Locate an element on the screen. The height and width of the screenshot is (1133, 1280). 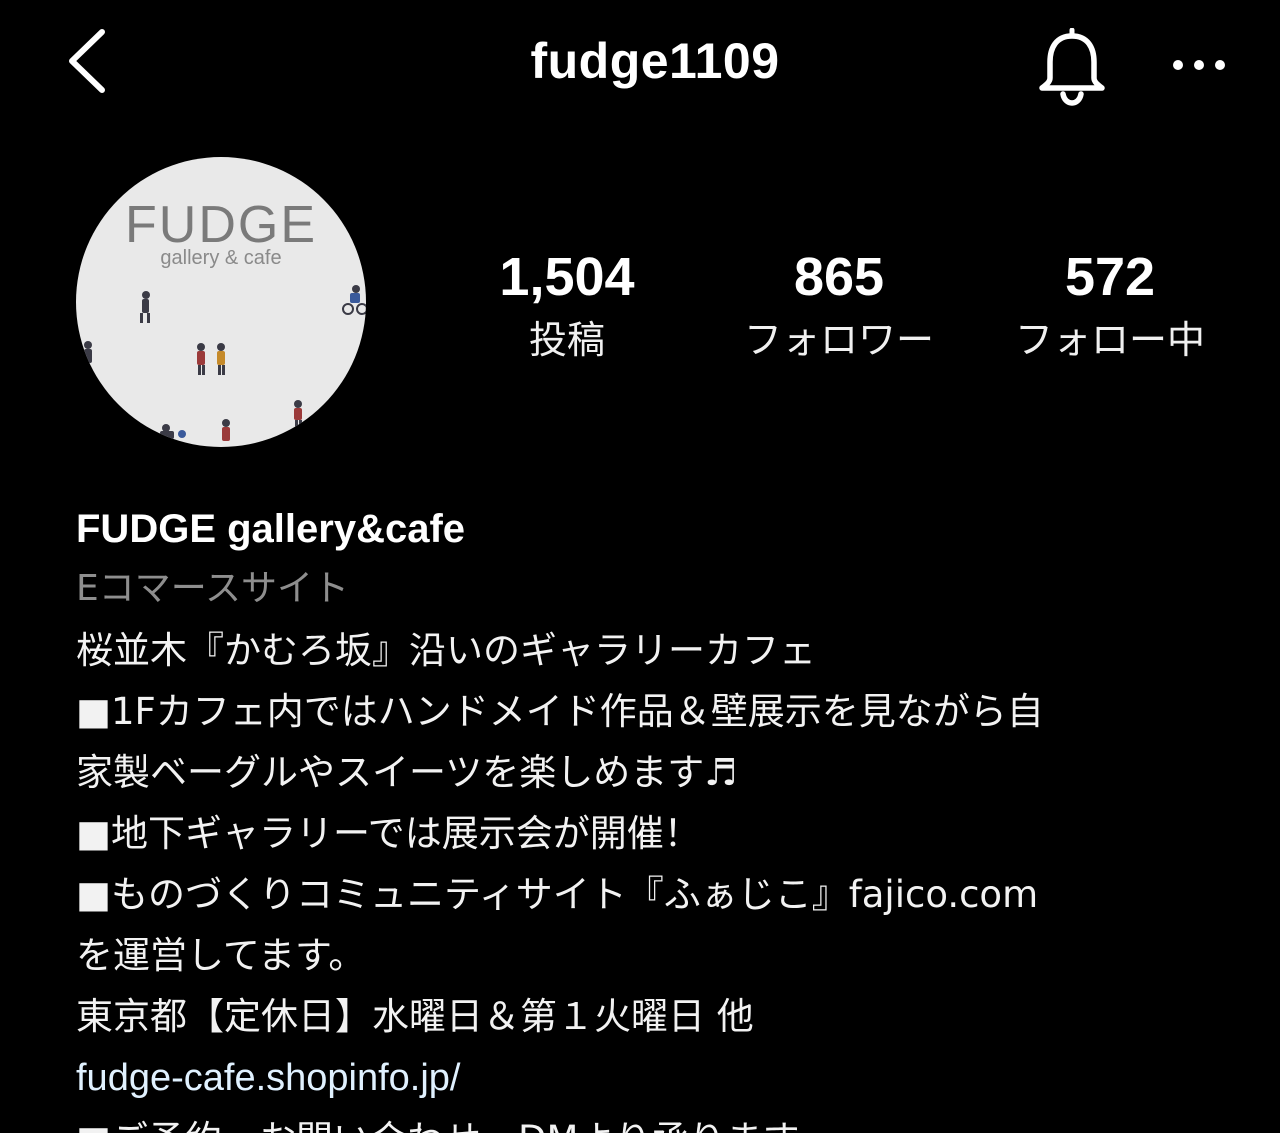
bio-line-partial: ■ご予約・お問い合わせ DMより承ります is located at coordinates (666, 1121).